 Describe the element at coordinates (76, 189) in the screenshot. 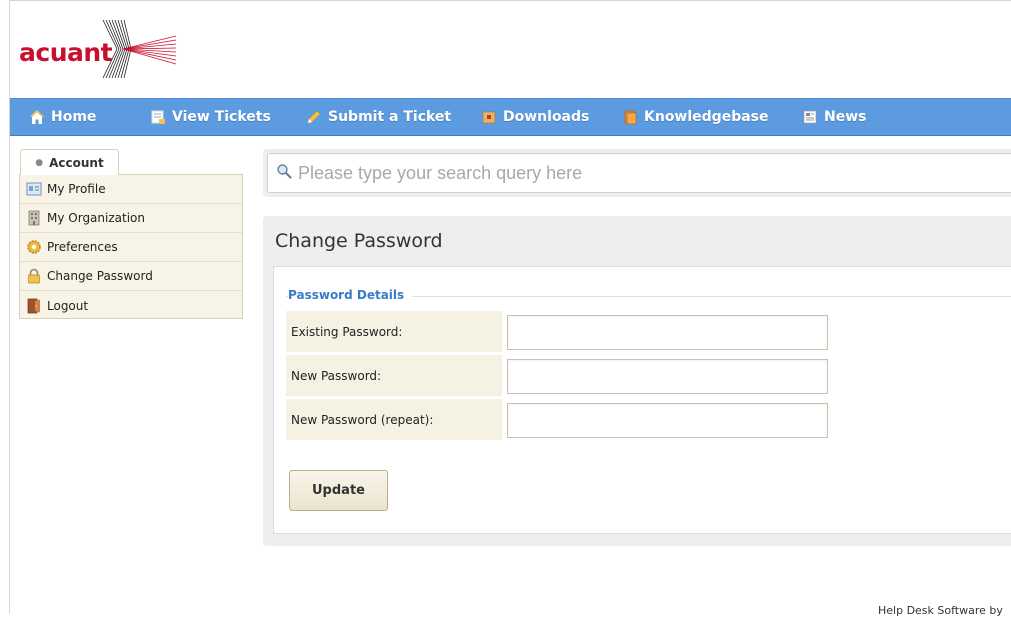

I see `sidebar-item-label: My Profile` at that location.